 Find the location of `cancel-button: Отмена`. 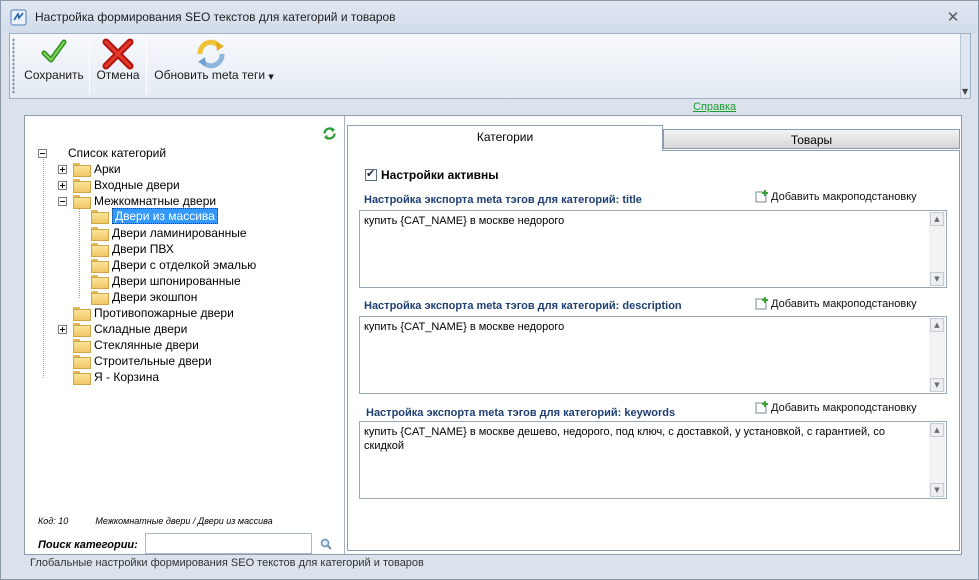

cancel-button: Отмена is located at coordinates (118, 66).